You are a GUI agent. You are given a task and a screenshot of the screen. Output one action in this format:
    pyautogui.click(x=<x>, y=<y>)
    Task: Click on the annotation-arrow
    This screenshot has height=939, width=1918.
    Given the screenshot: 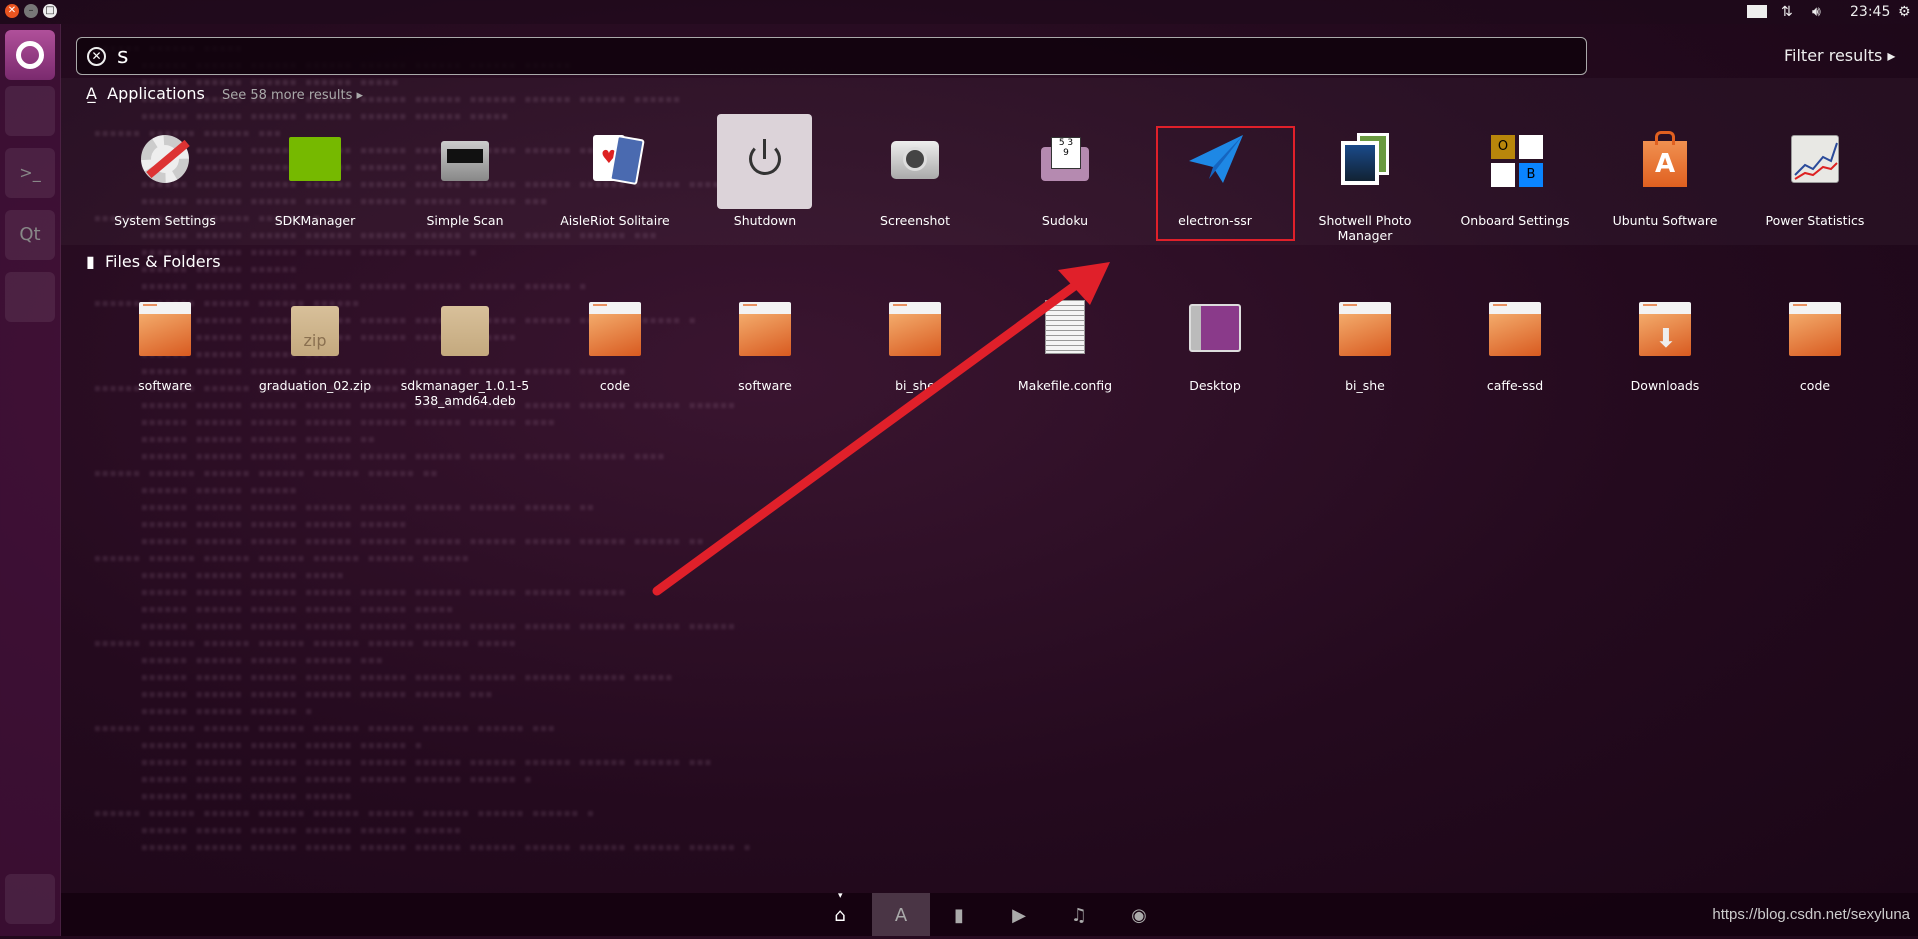 What is the action you would take?
    pyautogui.click(x=881, y=429)
    